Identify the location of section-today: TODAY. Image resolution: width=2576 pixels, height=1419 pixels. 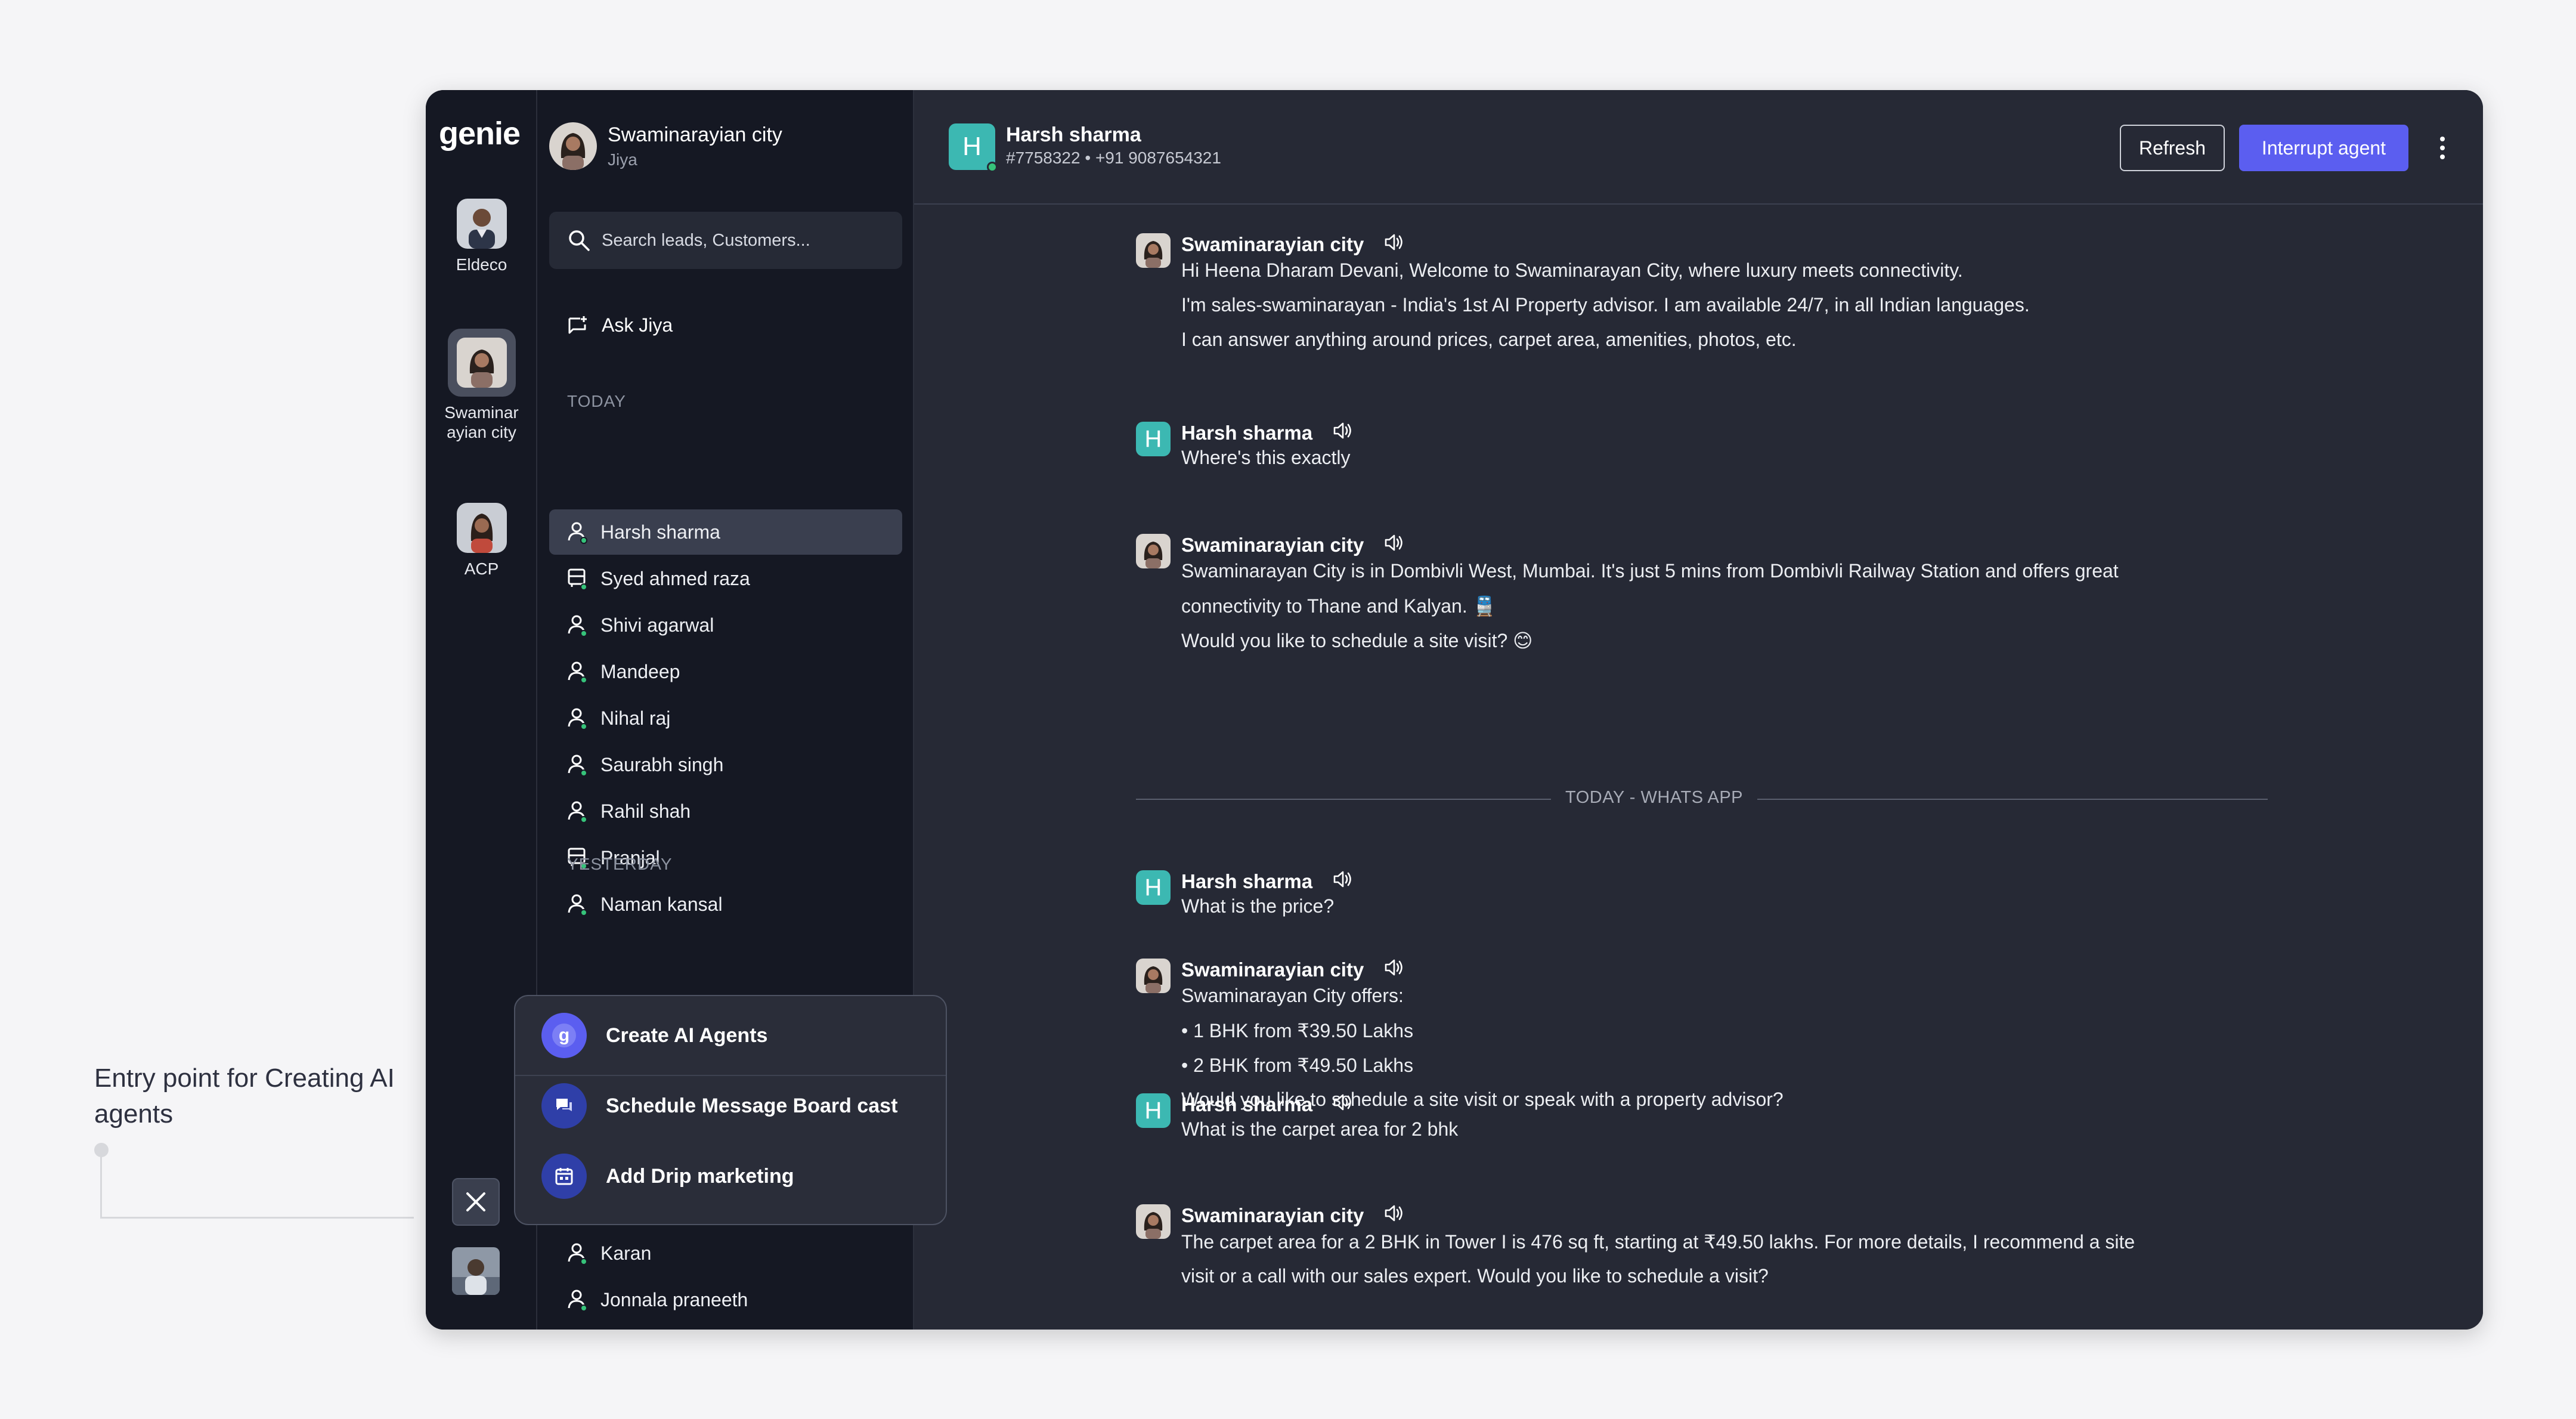
(596, 401).